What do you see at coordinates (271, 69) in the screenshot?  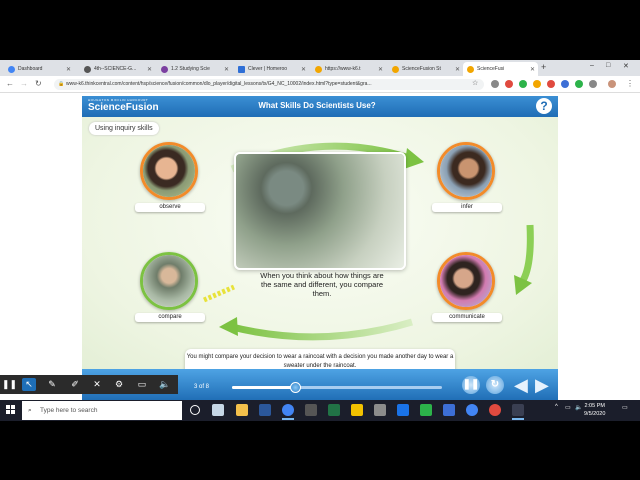 I see `tab-clever: Clever | Homeroo ✕` at bounding box center [271, 69].